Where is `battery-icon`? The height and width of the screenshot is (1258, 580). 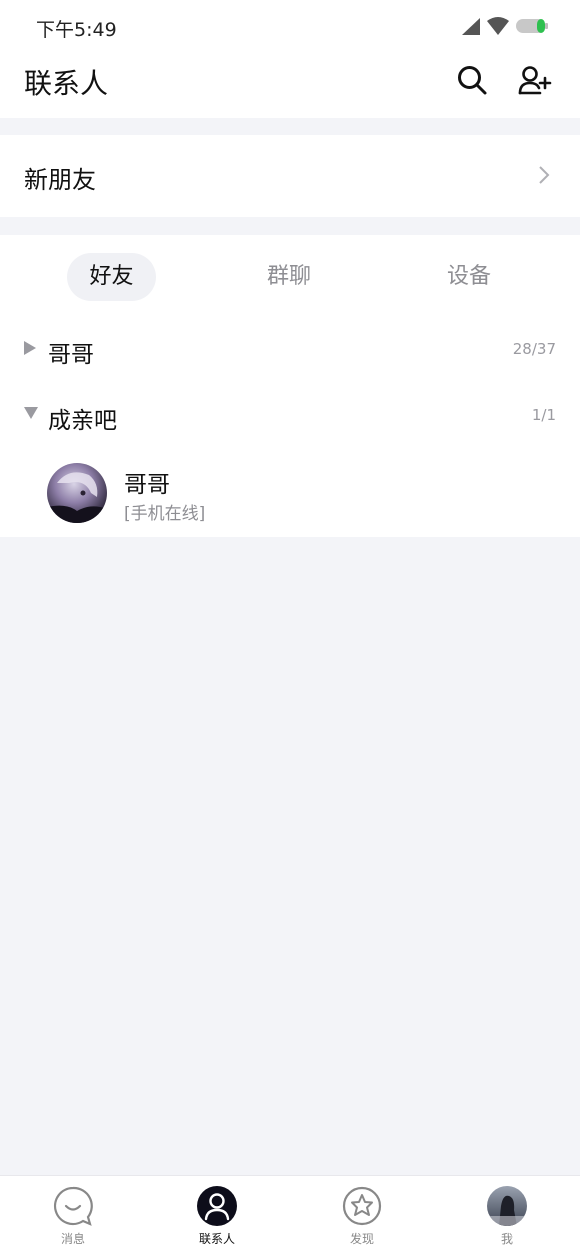
battery-icon is located at coordinates (532, 26).